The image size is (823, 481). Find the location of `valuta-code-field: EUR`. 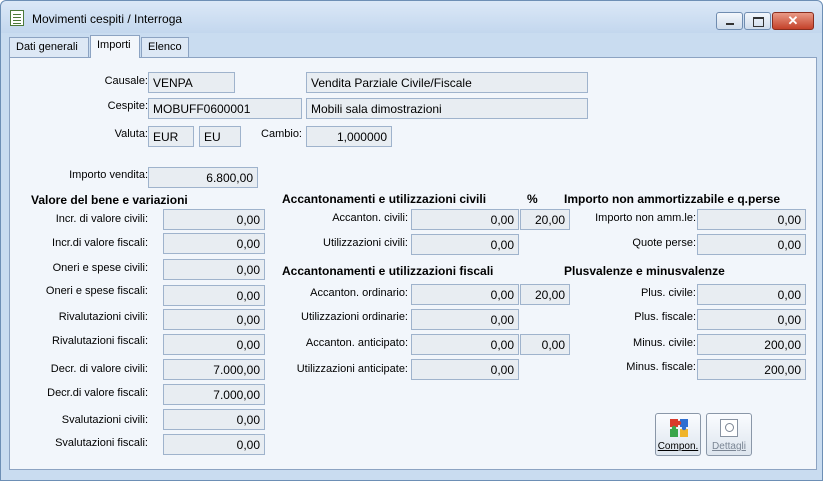

valuta-code-field: EUR is located at coordinates (171, 136).